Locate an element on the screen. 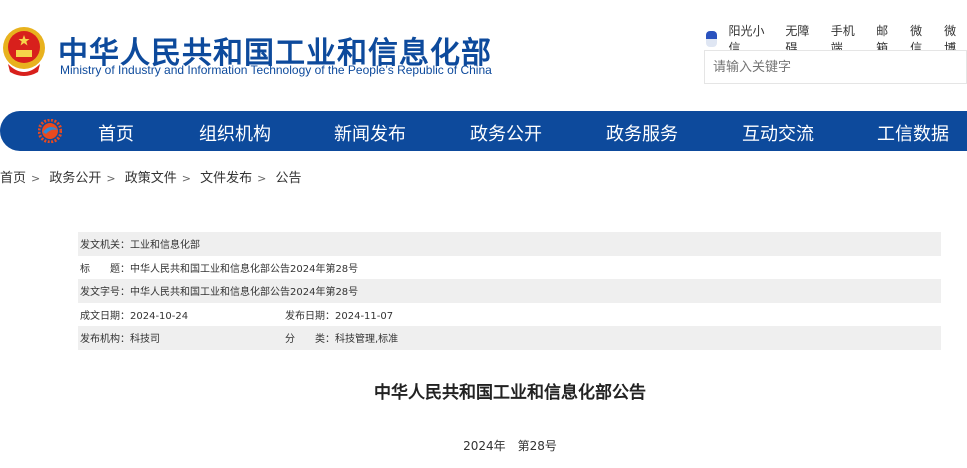 The width and height of the screenshot is (967, 468). document-number: 2024年 第28号 is located at coordinates (510, 446).